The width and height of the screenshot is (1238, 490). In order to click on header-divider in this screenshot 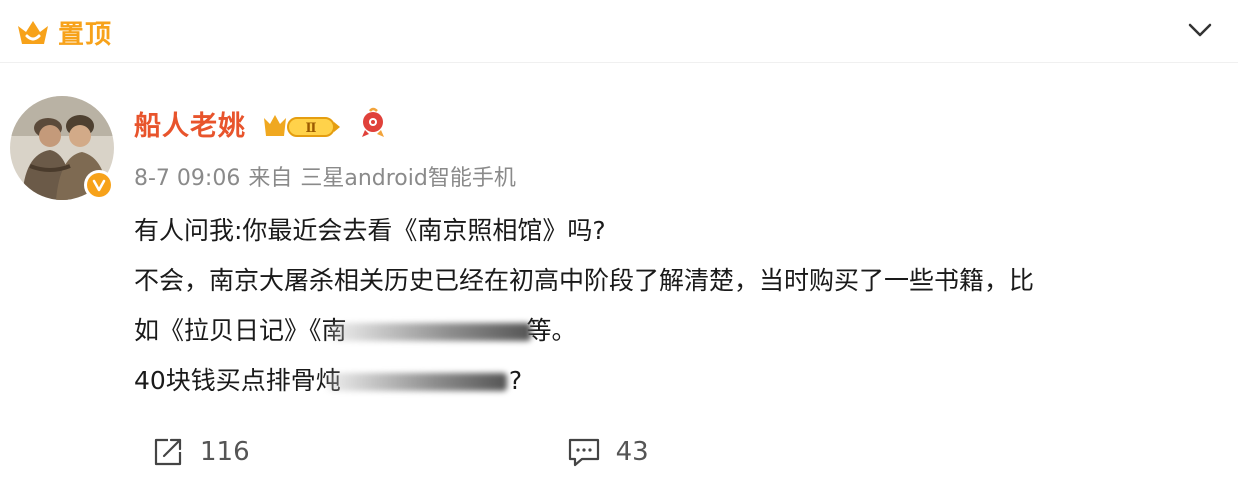, I will do `click(619, 62)`.